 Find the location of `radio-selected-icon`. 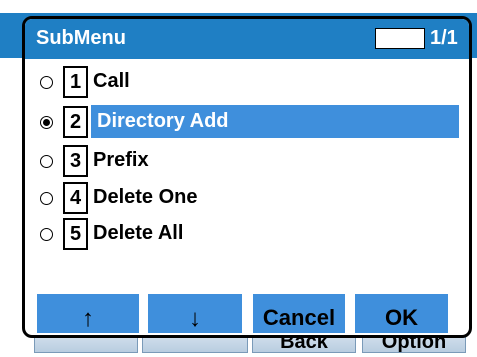

radio-selected-icon is located at coordinates (46, 122).